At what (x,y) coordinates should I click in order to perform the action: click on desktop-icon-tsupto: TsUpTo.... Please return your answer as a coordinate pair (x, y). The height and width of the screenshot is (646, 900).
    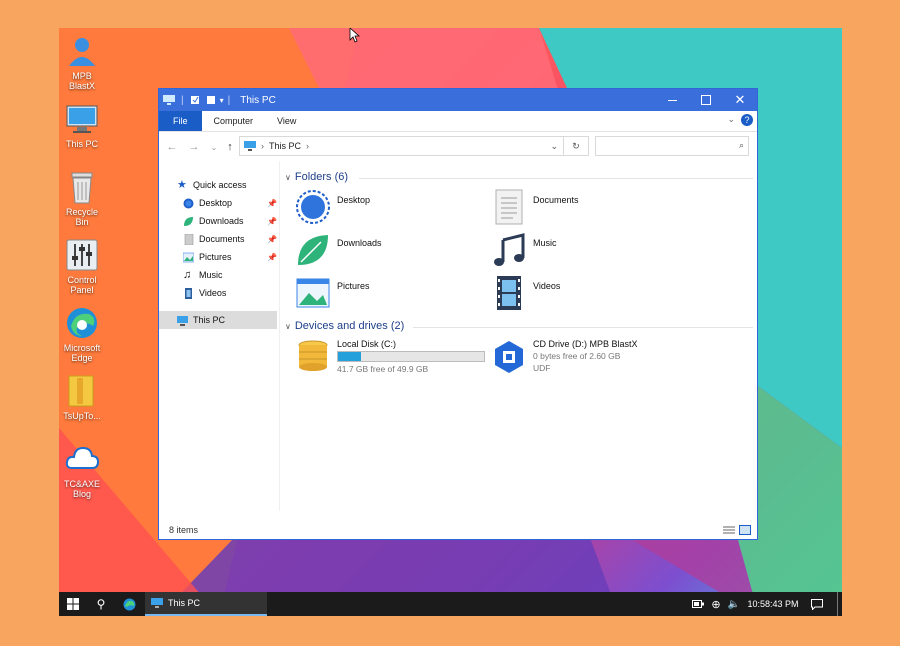
    Looking at the image, I should click on (82, 397).